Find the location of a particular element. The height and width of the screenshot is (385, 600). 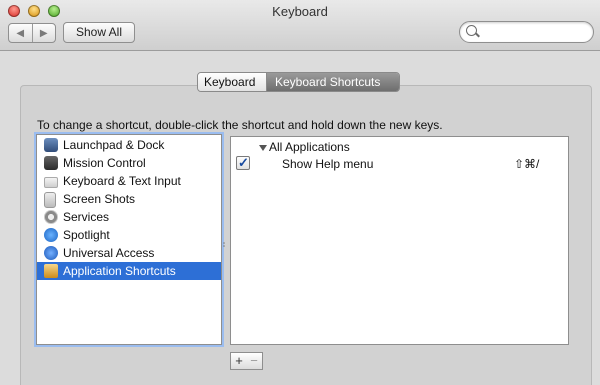

category-item-services: Services is located at coordinates (129, 217).